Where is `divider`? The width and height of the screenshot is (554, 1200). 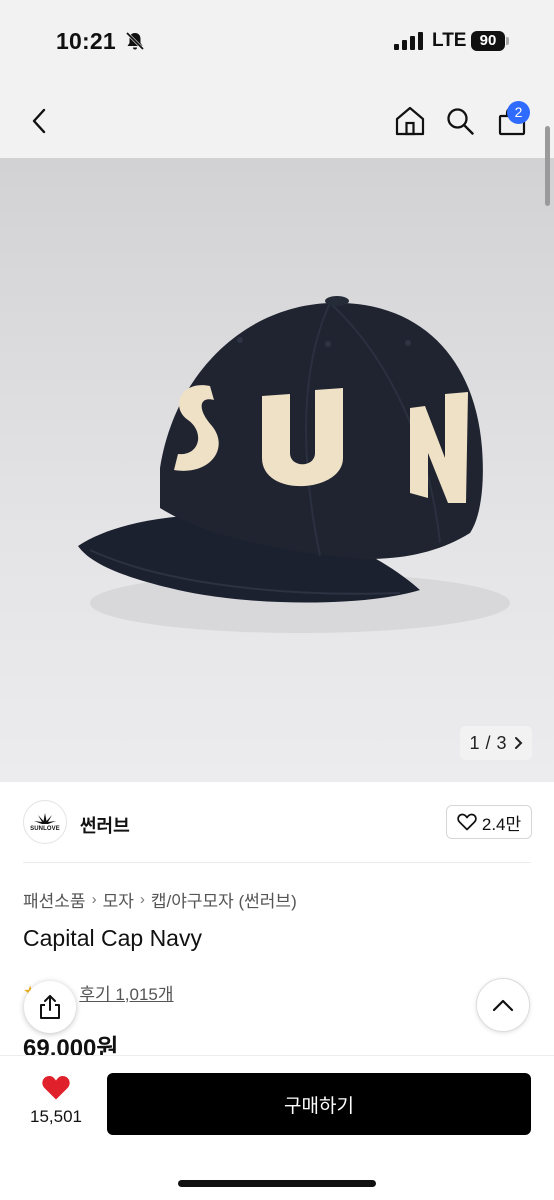
divider is located at coordinates (277, 862).